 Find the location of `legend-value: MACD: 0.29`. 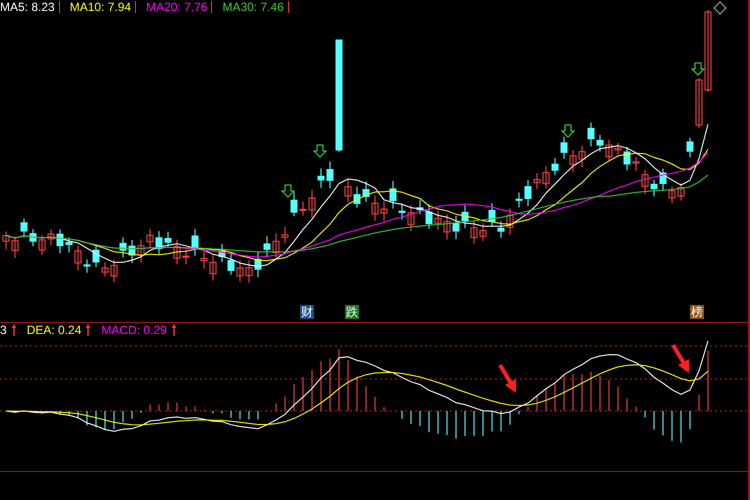

legend-value: MACD: 0.29 is located at coordinates (134, 330).